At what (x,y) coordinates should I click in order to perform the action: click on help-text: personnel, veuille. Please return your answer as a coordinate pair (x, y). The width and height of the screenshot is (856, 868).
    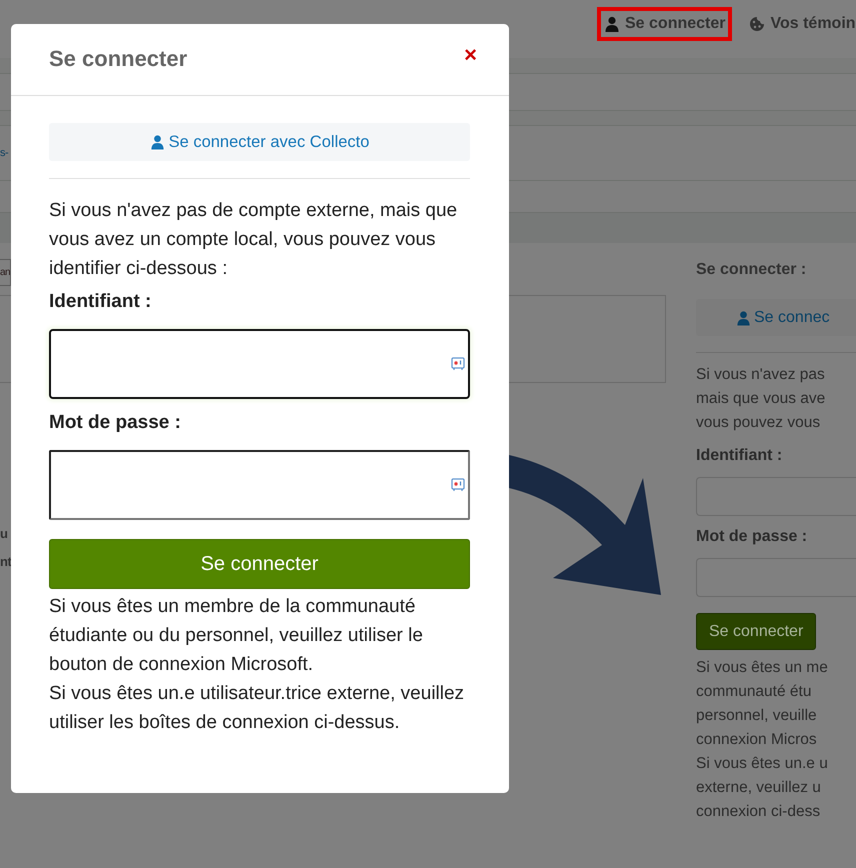
    Looking at the image, I should click on (757, 716).